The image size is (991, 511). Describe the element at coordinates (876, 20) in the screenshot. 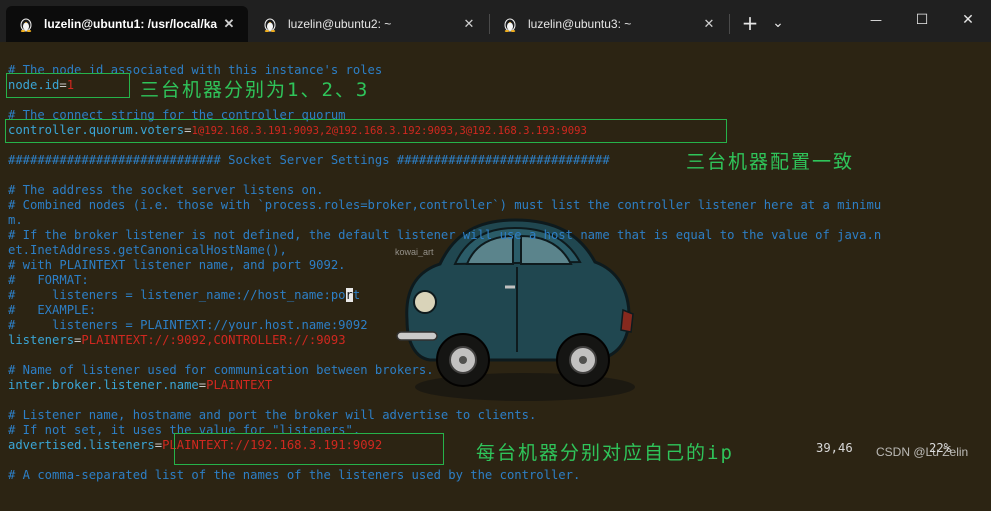

I see `minimize-button: —` at that location.